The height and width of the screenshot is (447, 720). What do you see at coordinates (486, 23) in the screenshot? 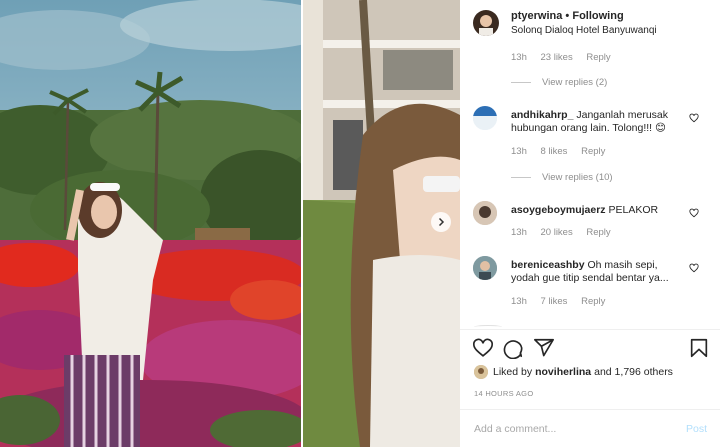
I see `author-avatar` at bounding box center [486, 23].